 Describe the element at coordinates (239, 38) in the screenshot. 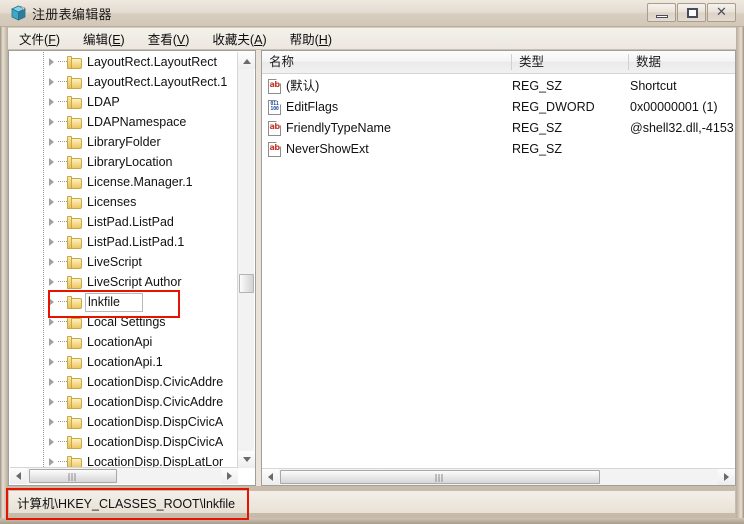

I see `menu-favorites: 收藏夫(A)` at that location.